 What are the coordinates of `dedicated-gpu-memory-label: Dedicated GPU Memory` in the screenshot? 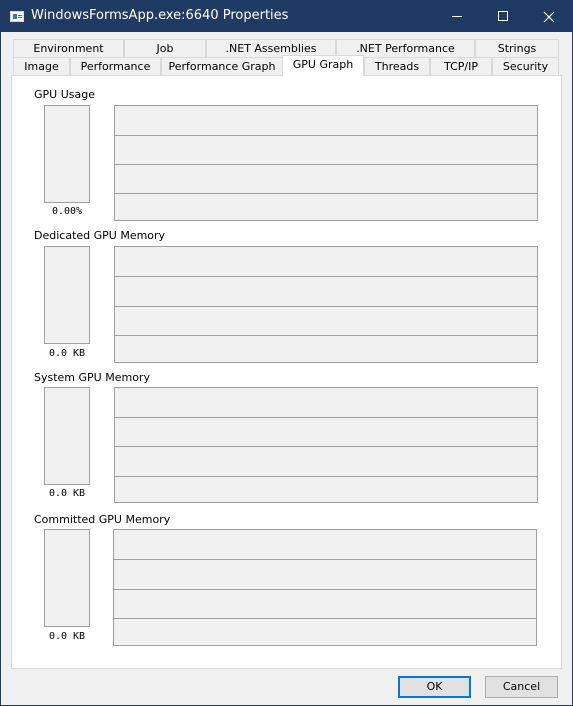 It's located at (100, 235).